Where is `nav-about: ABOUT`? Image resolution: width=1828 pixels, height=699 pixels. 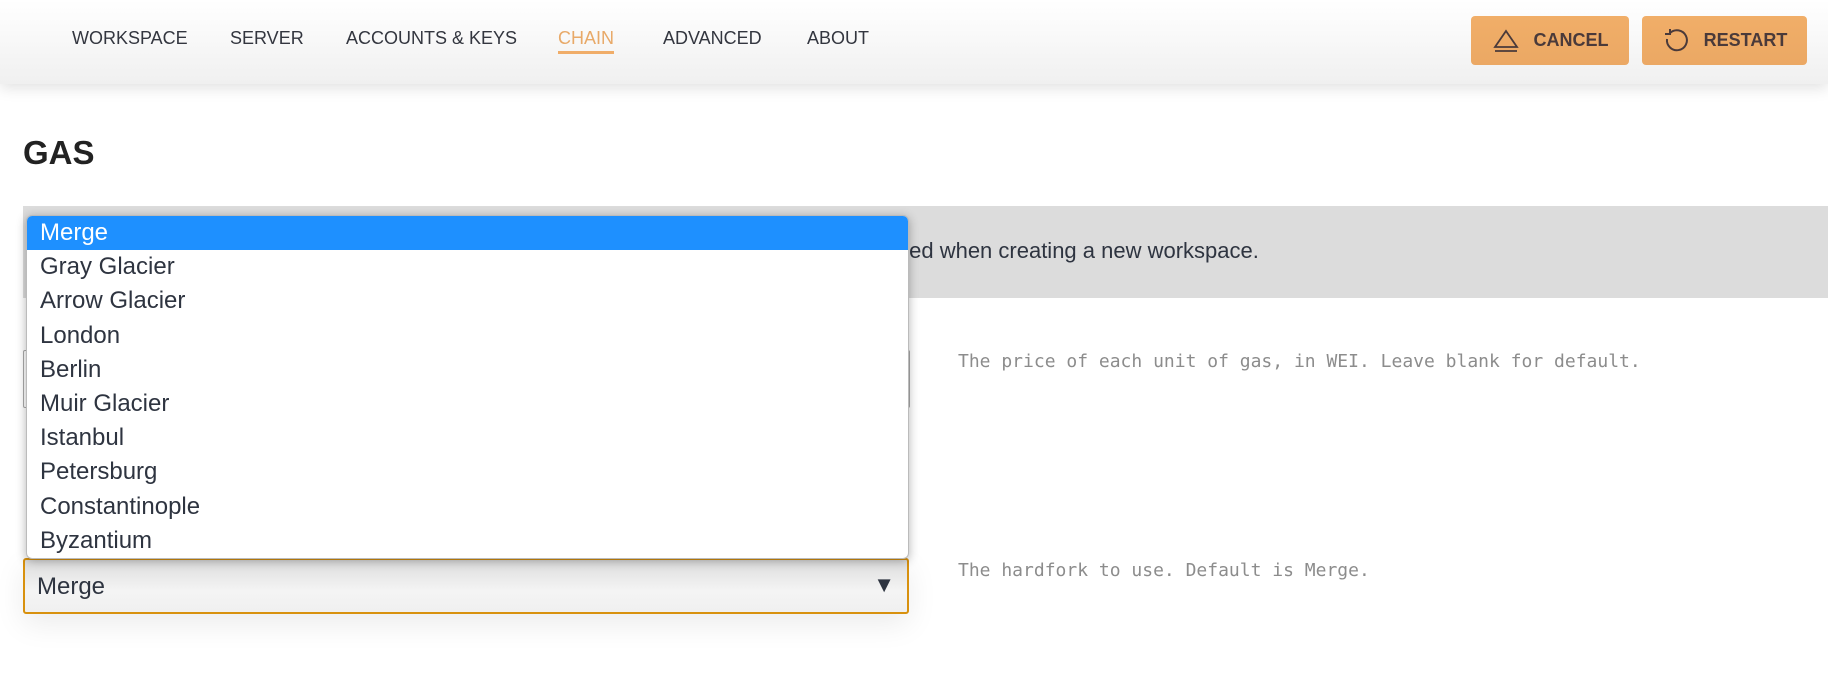 nav-about: ABOUT is located at coordinates (838, 38).